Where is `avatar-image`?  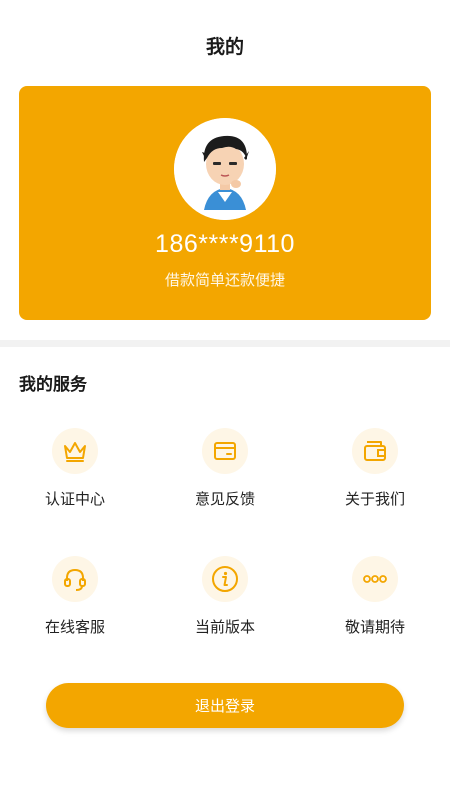 avatar-image is located at coordinates (225, 169).